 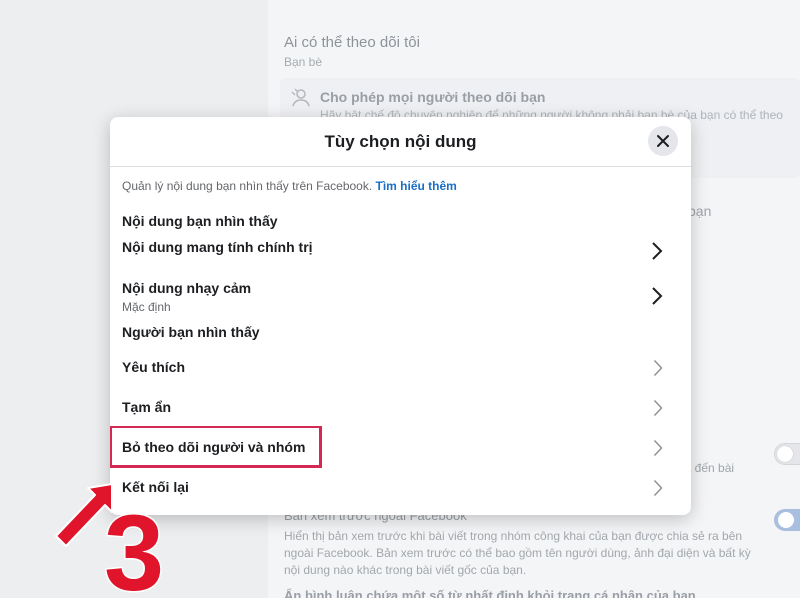 I want to click on dialog-title: Tùy chọn nội dung, so click(x=400, y=141).